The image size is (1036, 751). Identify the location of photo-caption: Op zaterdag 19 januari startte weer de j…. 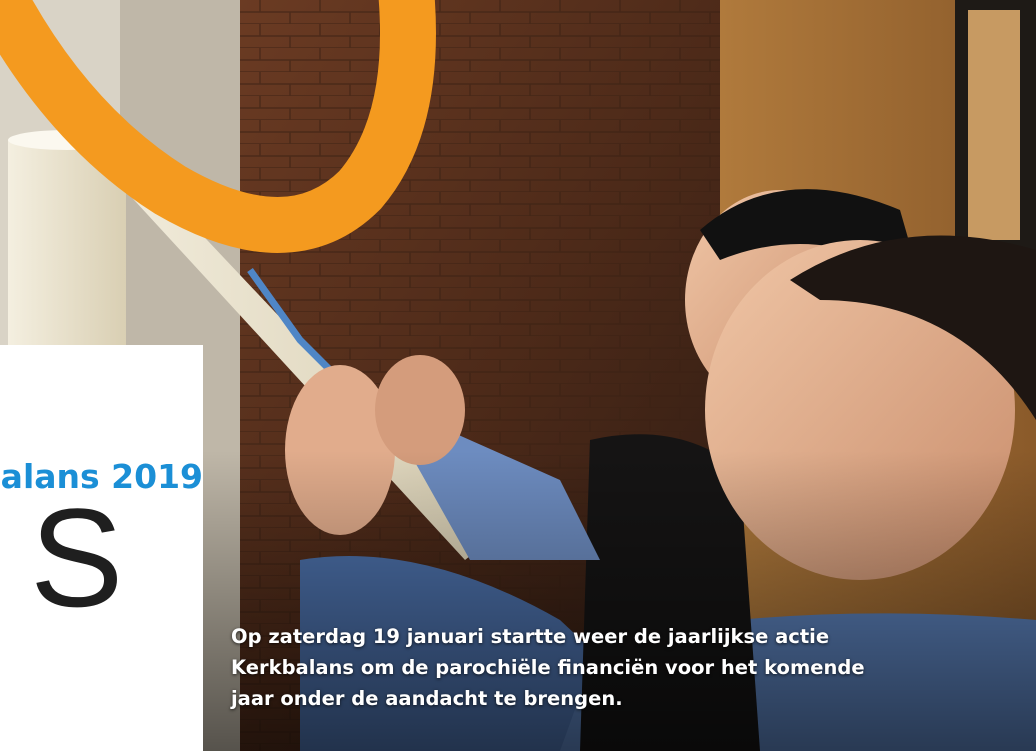
(548, 667).